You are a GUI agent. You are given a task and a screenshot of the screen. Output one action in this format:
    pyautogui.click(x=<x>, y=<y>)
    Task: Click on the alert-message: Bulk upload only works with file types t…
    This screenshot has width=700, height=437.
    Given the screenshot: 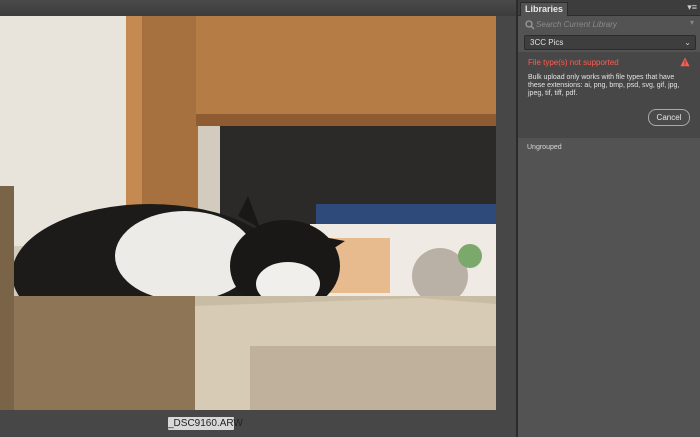 What is the action you would take?
    pyautogui.click(x=604, y=85)
    